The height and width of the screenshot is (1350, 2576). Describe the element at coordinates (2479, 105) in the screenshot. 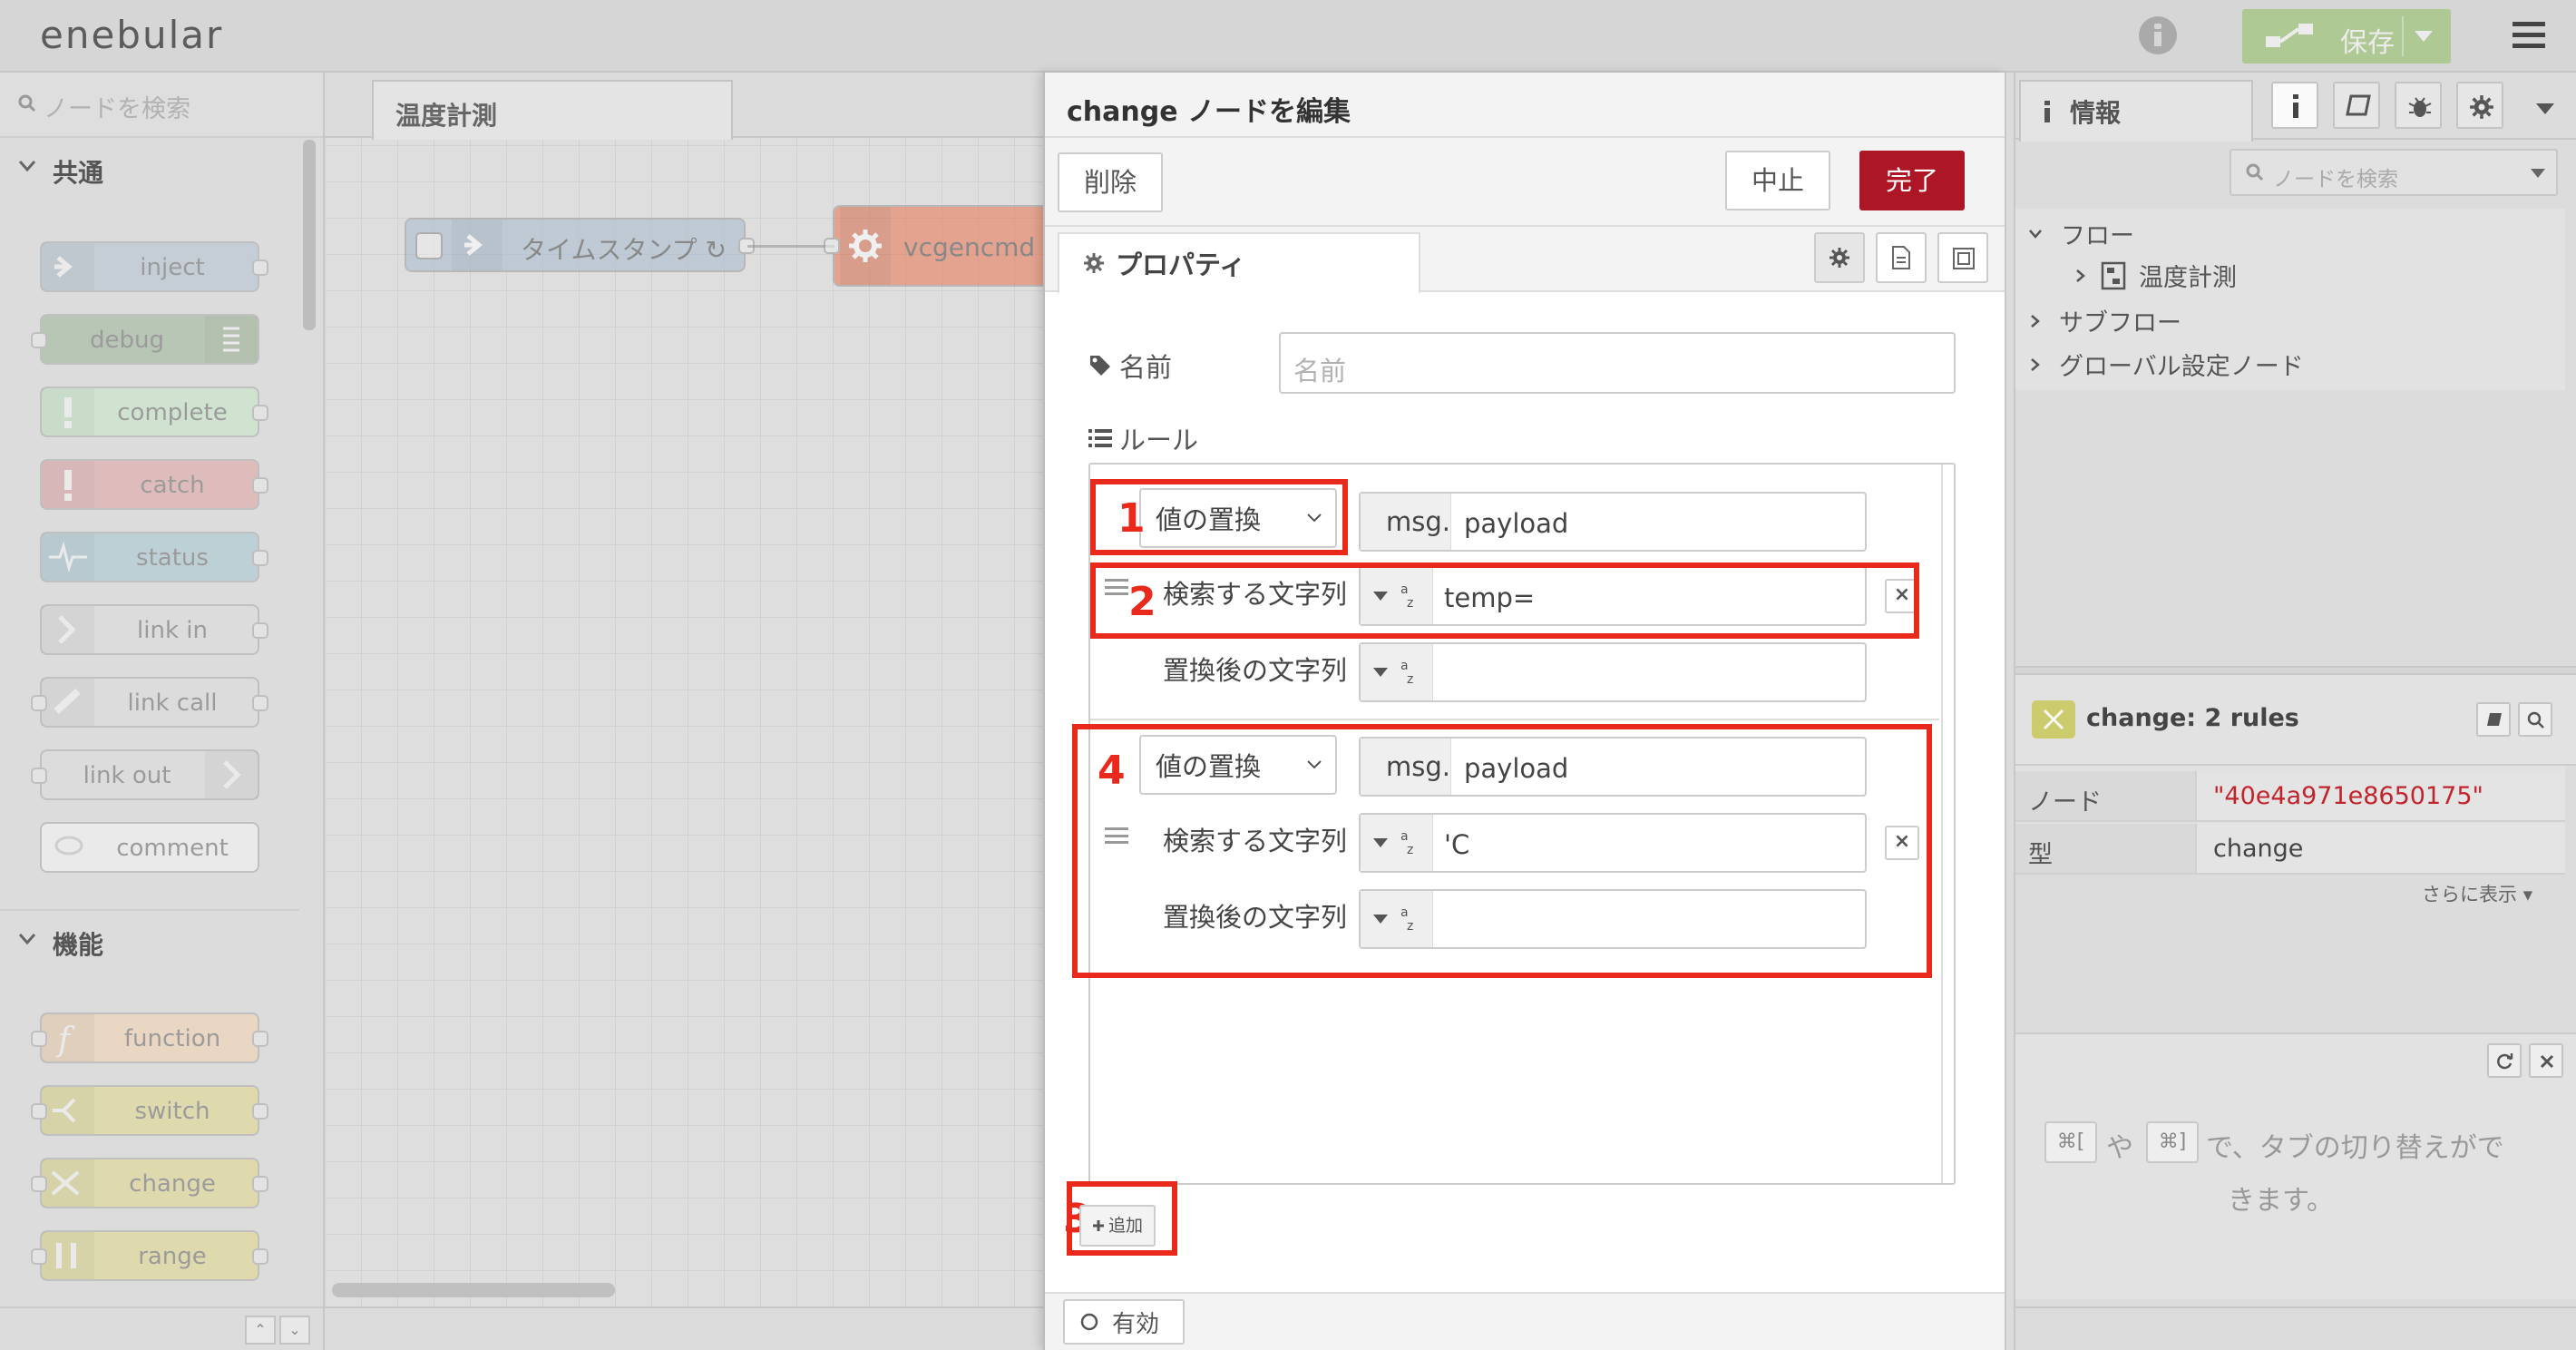

I see `config-tab-button` at that location.